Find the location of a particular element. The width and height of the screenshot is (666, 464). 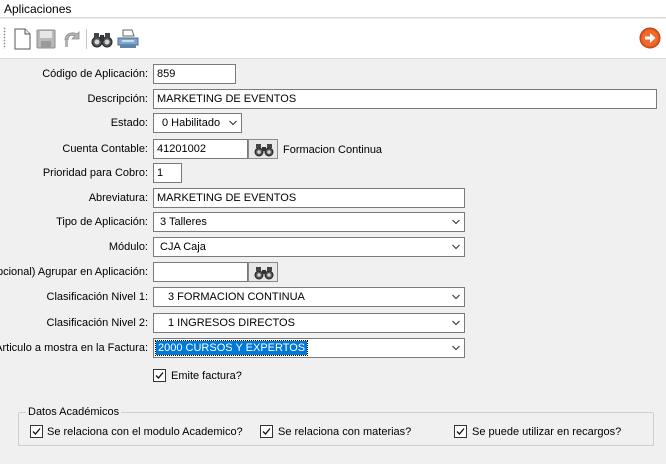

search-button is located at coordinates (102, 39).